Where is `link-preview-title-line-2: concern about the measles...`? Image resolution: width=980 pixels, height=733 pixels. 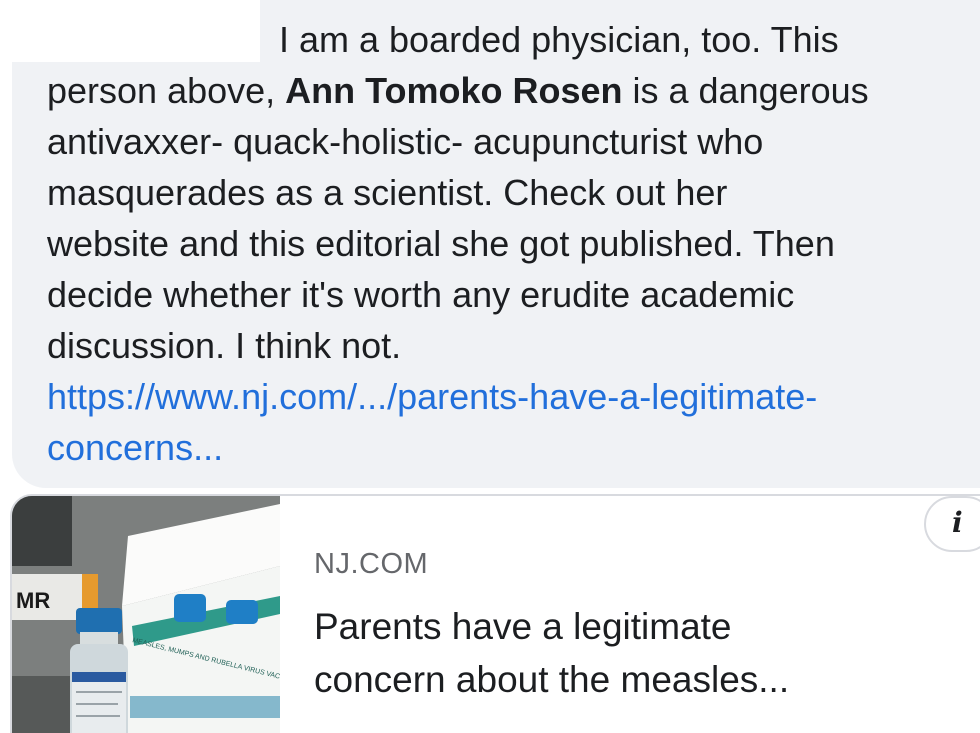 link-preview-title-line-2: concern about the measles... is located at coordinates (647, 679).